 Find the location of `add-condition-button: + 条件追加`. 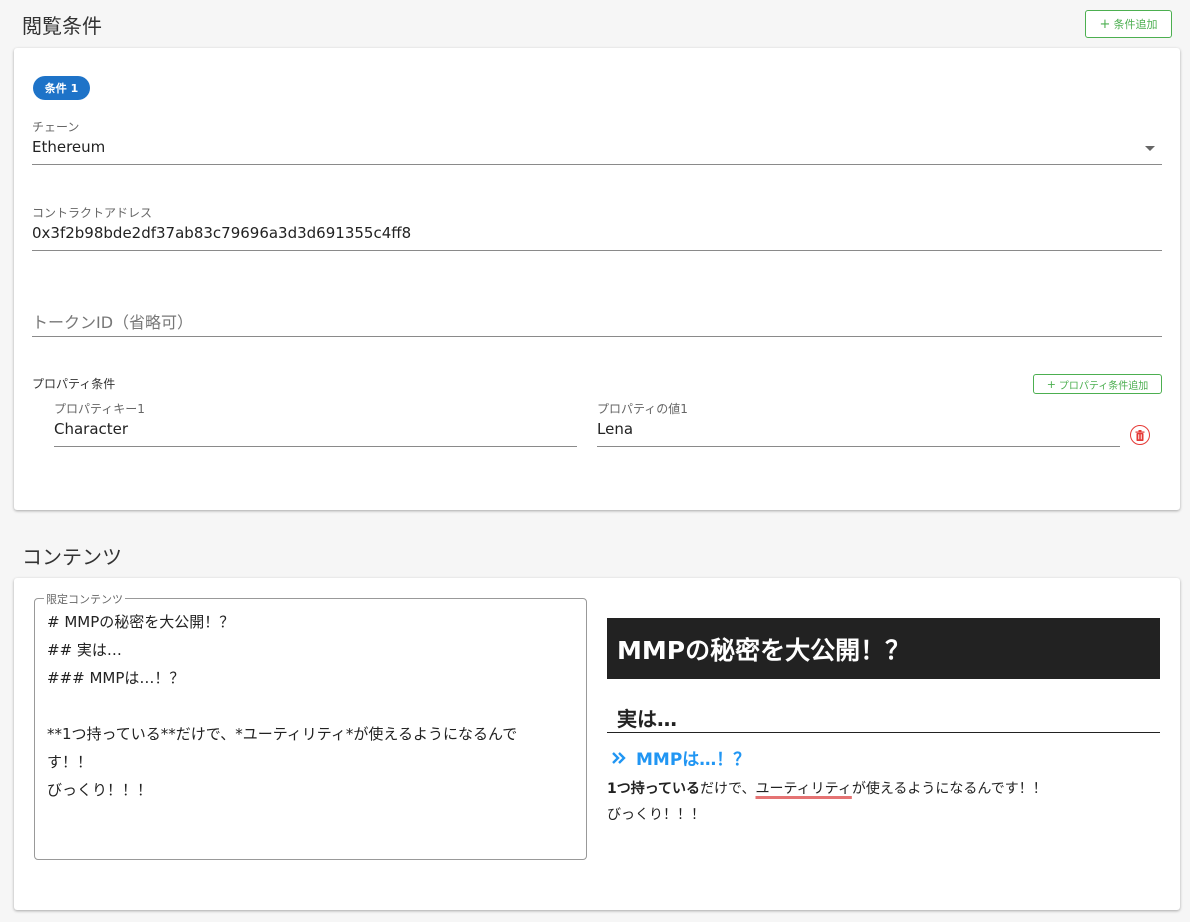

add-condition-button: + 条件追加 is located at coordinates (1128, 24).